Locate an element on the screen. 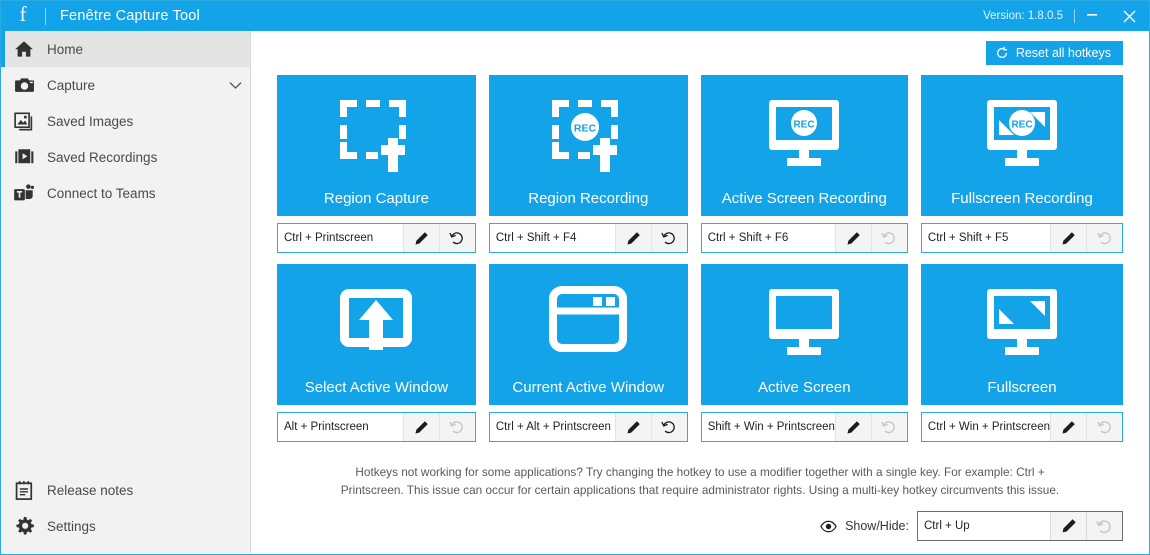  show-hide-row: Show/Hide: Ctrl + Up is located at coordinates (700, 526).